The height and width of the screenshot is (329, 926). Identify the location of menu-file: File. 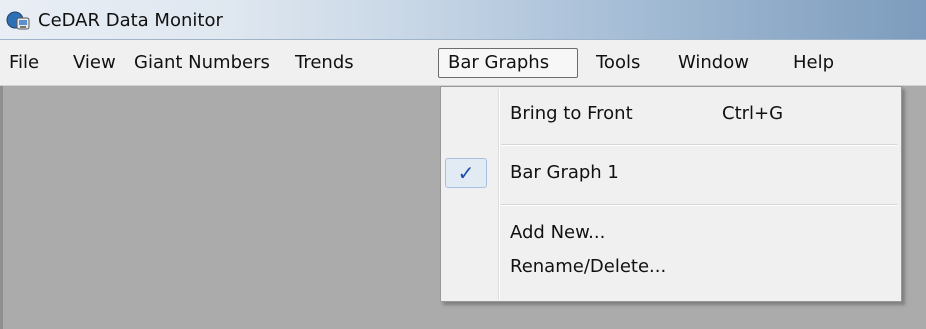
(24, 63).